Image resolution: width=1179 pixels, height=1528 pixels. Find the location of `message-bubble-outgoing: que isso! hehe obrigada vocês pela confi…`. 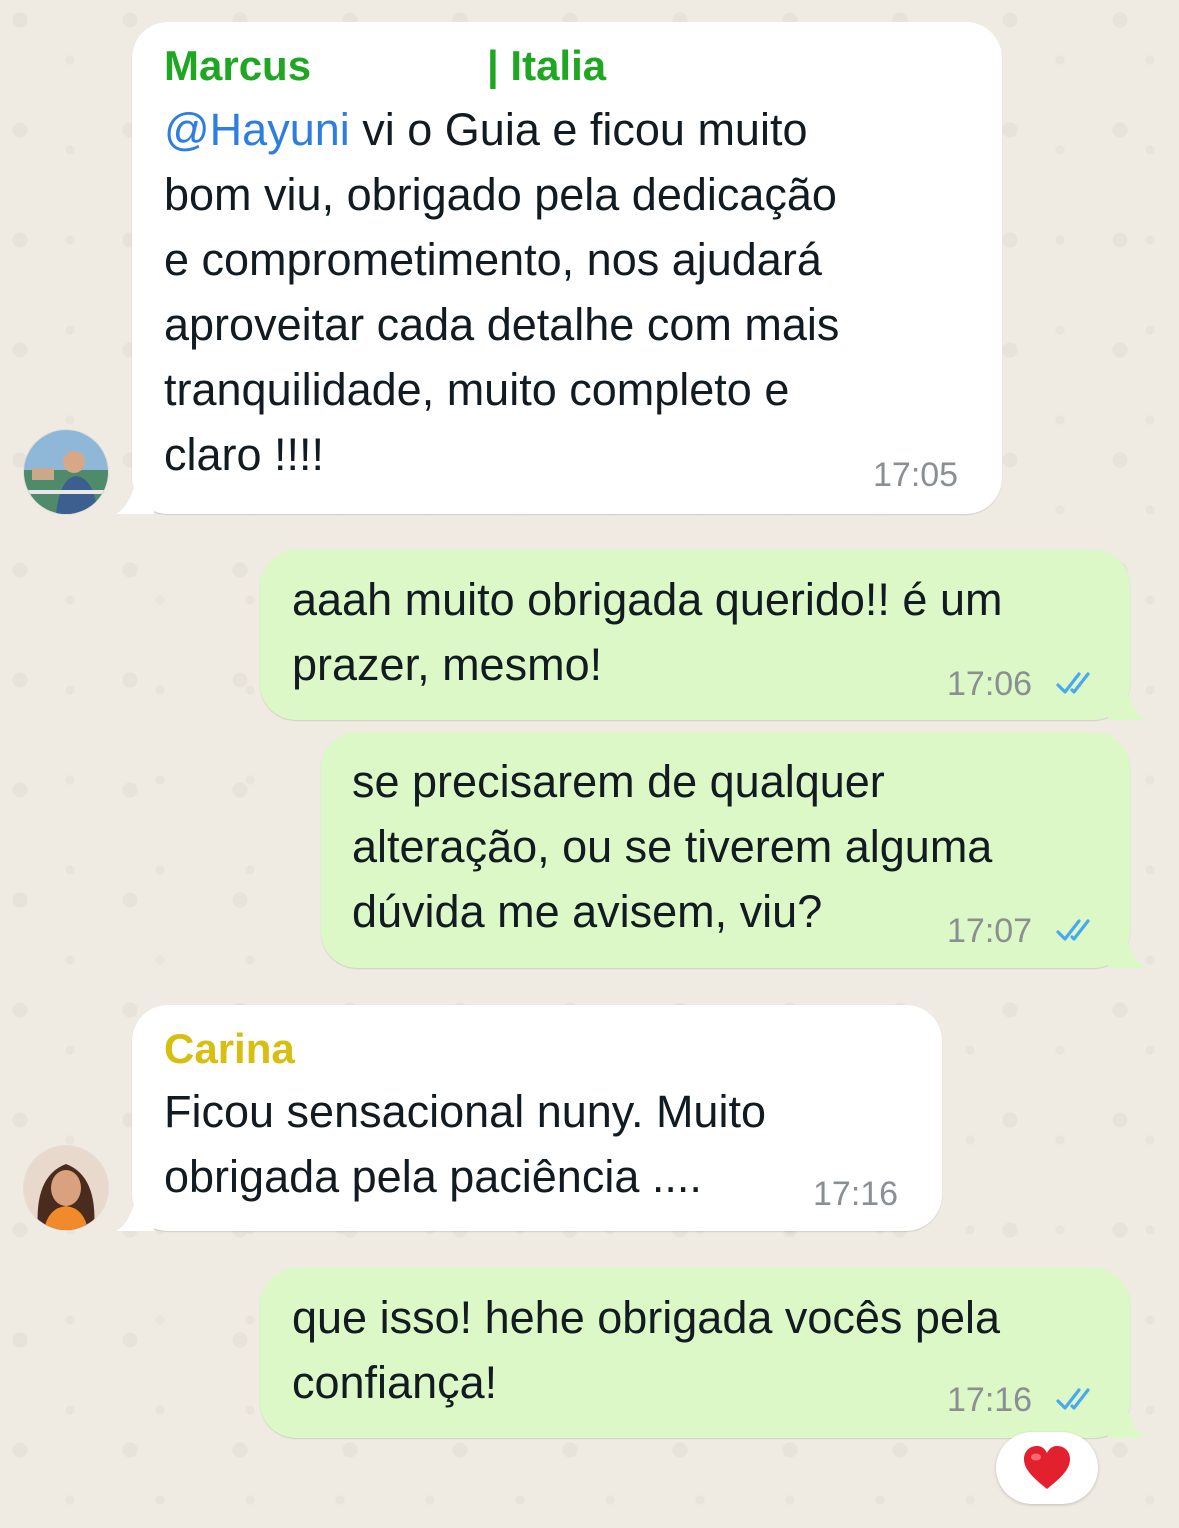

message-bubble-outgoing: que isso! hehe obrigada vocês pela confi… is located at coordinates (695, 1353).